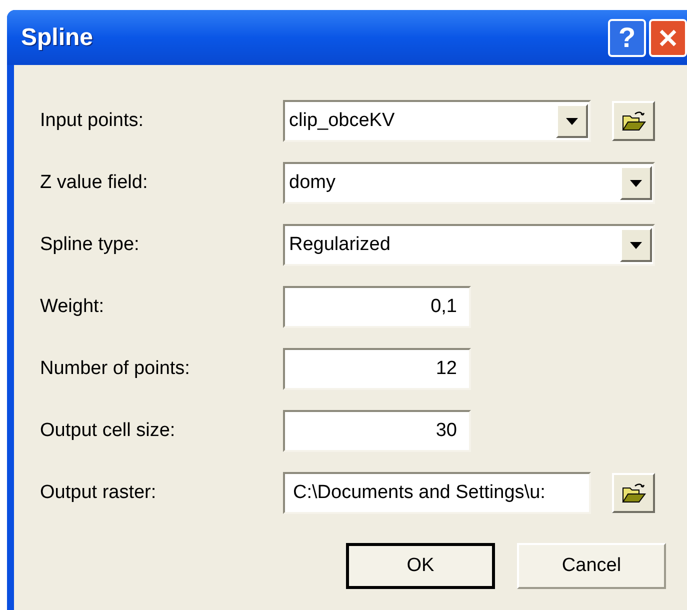  Describe the element at coordinates (377, 431) in the screenshot. I see `number-field: 30` at that location.